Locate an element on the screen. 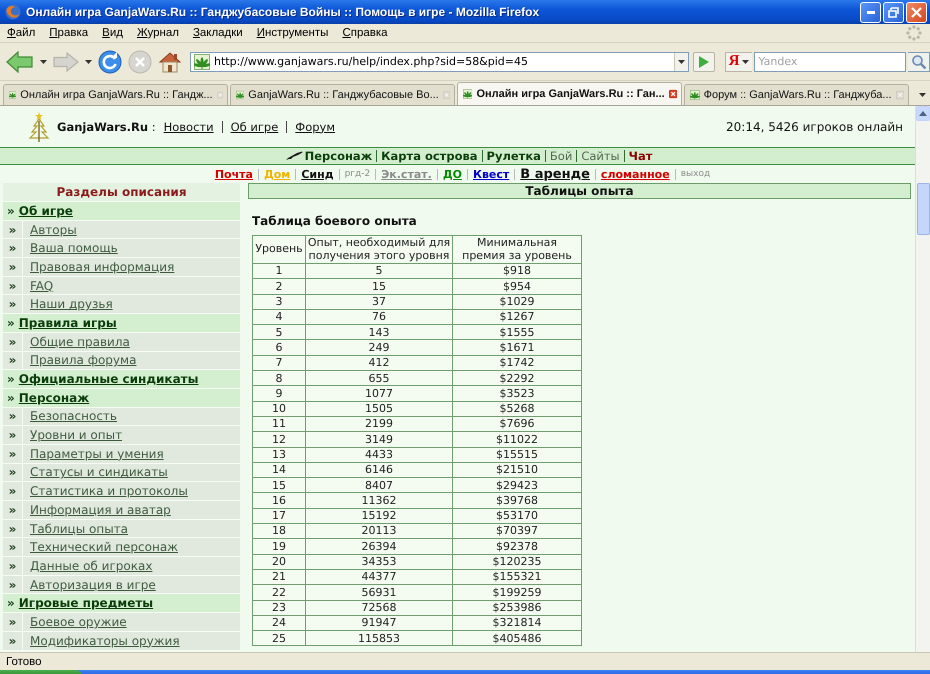 The width and height of the screenshot is (930, 674). table-cell: 2199 is located at coordinates (379, 424).